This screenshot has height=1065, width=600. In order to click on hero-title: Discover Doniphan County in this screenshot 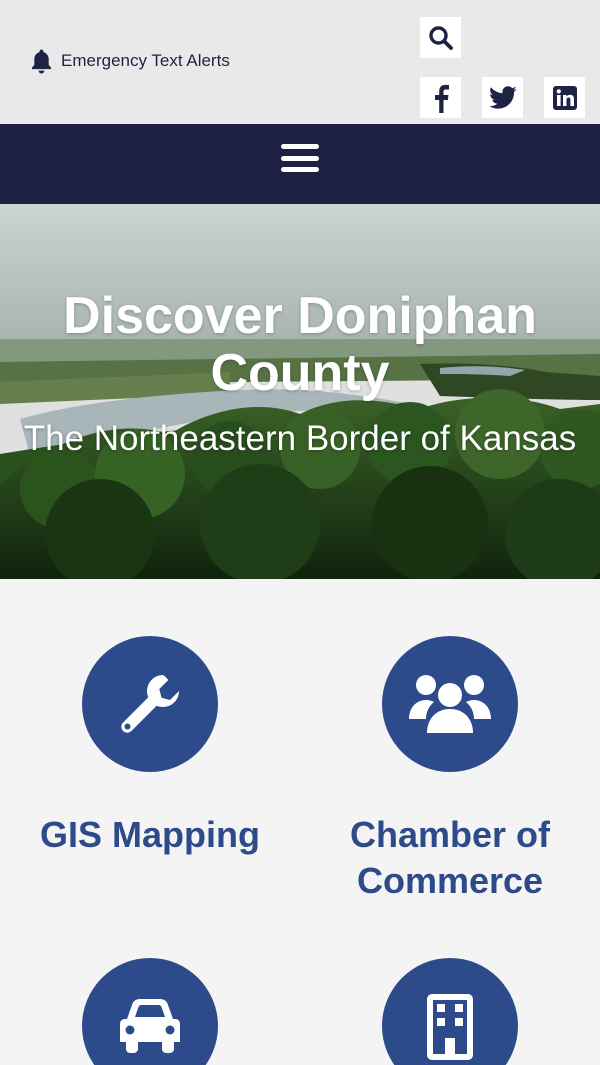, I will do `click(300, 344)`.